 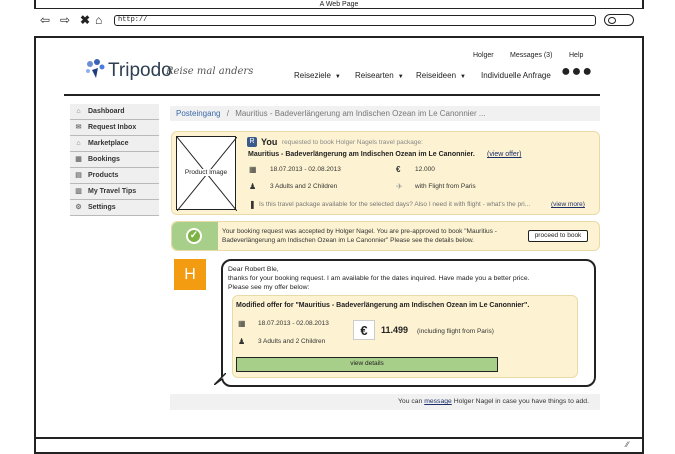 I want to click on product-image: Product Image, so click(x=206, y=173).